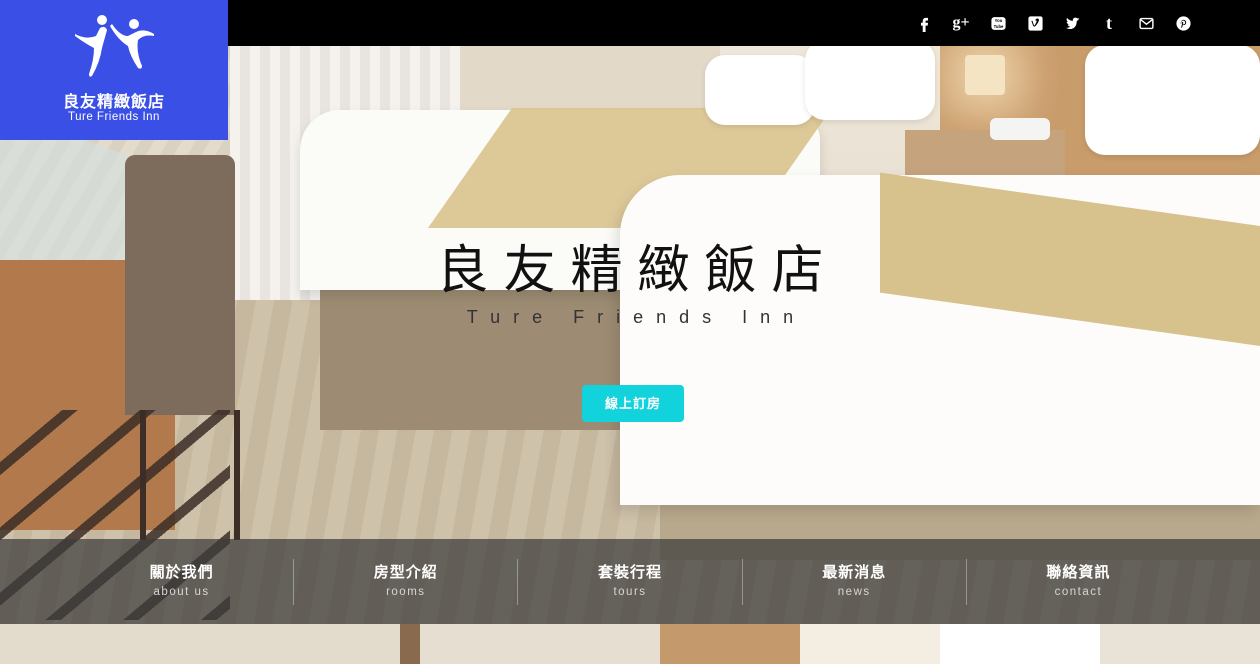  I want to click on vimeo-icon, so click(1035, 23).